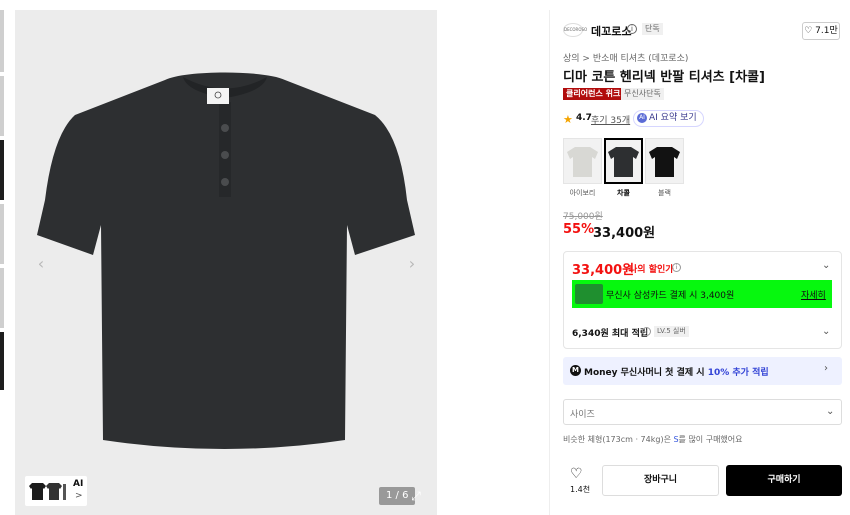  I want to click on ai-chip-label: AI, so click(78, 484).